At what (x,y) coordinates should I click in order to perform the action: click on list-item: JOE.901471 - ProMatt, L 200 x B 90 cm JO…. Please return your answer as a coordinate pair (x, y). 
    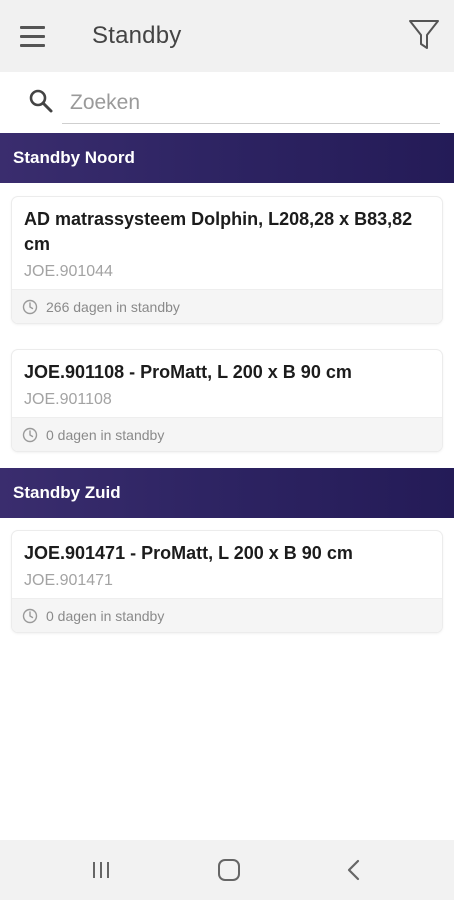
    Looking at the image, I should click on (227, 581).